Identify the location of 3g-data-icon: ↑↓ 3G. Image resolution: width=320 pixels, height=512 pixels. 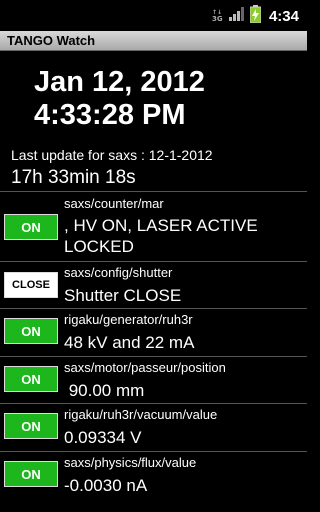
(217, 16).